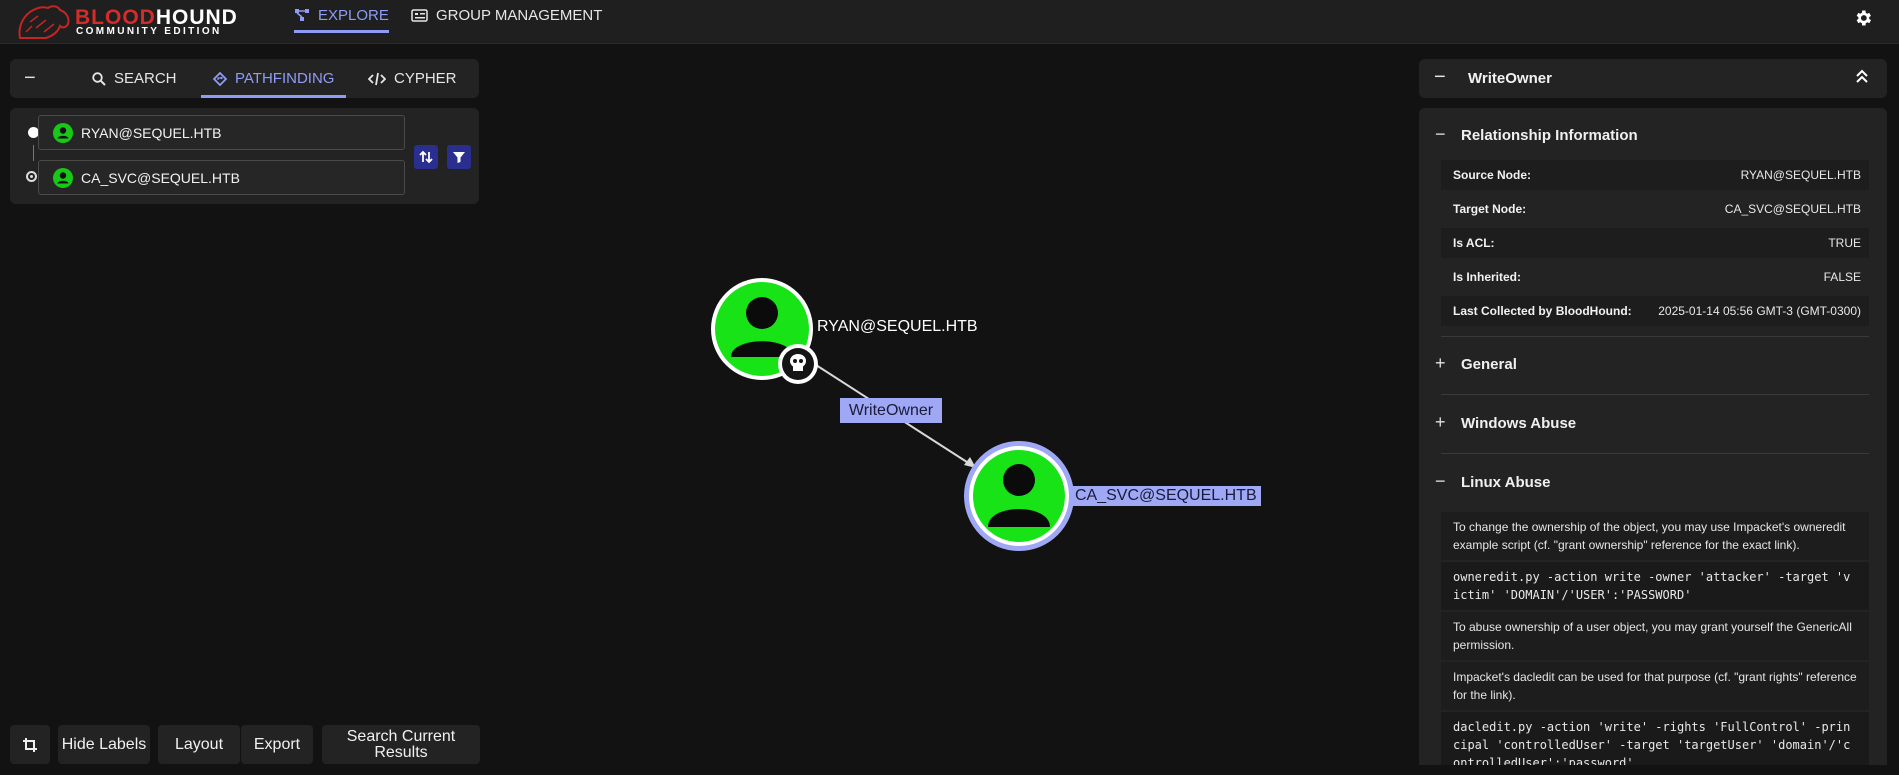  Describe the element at coordinates (1489, 364) in the screenshot. I see `section-title: General` at that location.